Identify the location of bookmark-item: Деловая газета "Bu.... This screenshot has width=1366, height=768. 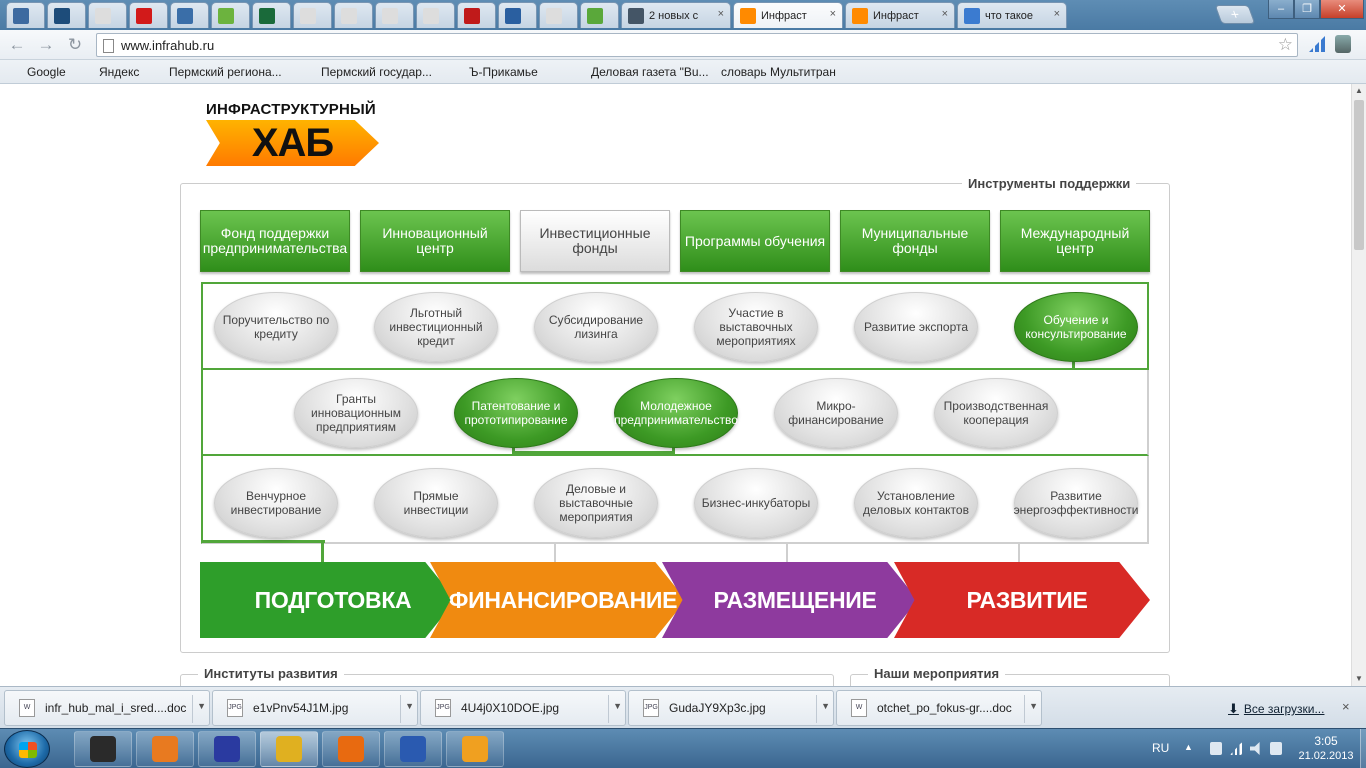
(640, 72).